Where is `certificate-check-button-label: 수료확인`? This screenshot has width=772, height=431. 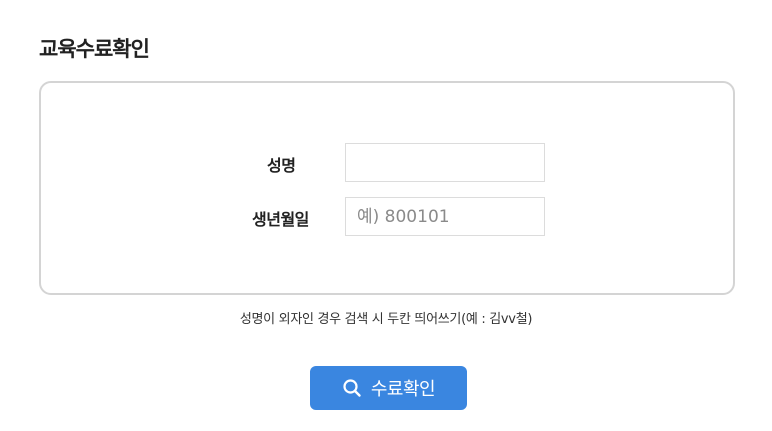
certificate-check-button-label: 수료확인 is located at coordinates (403, 389).